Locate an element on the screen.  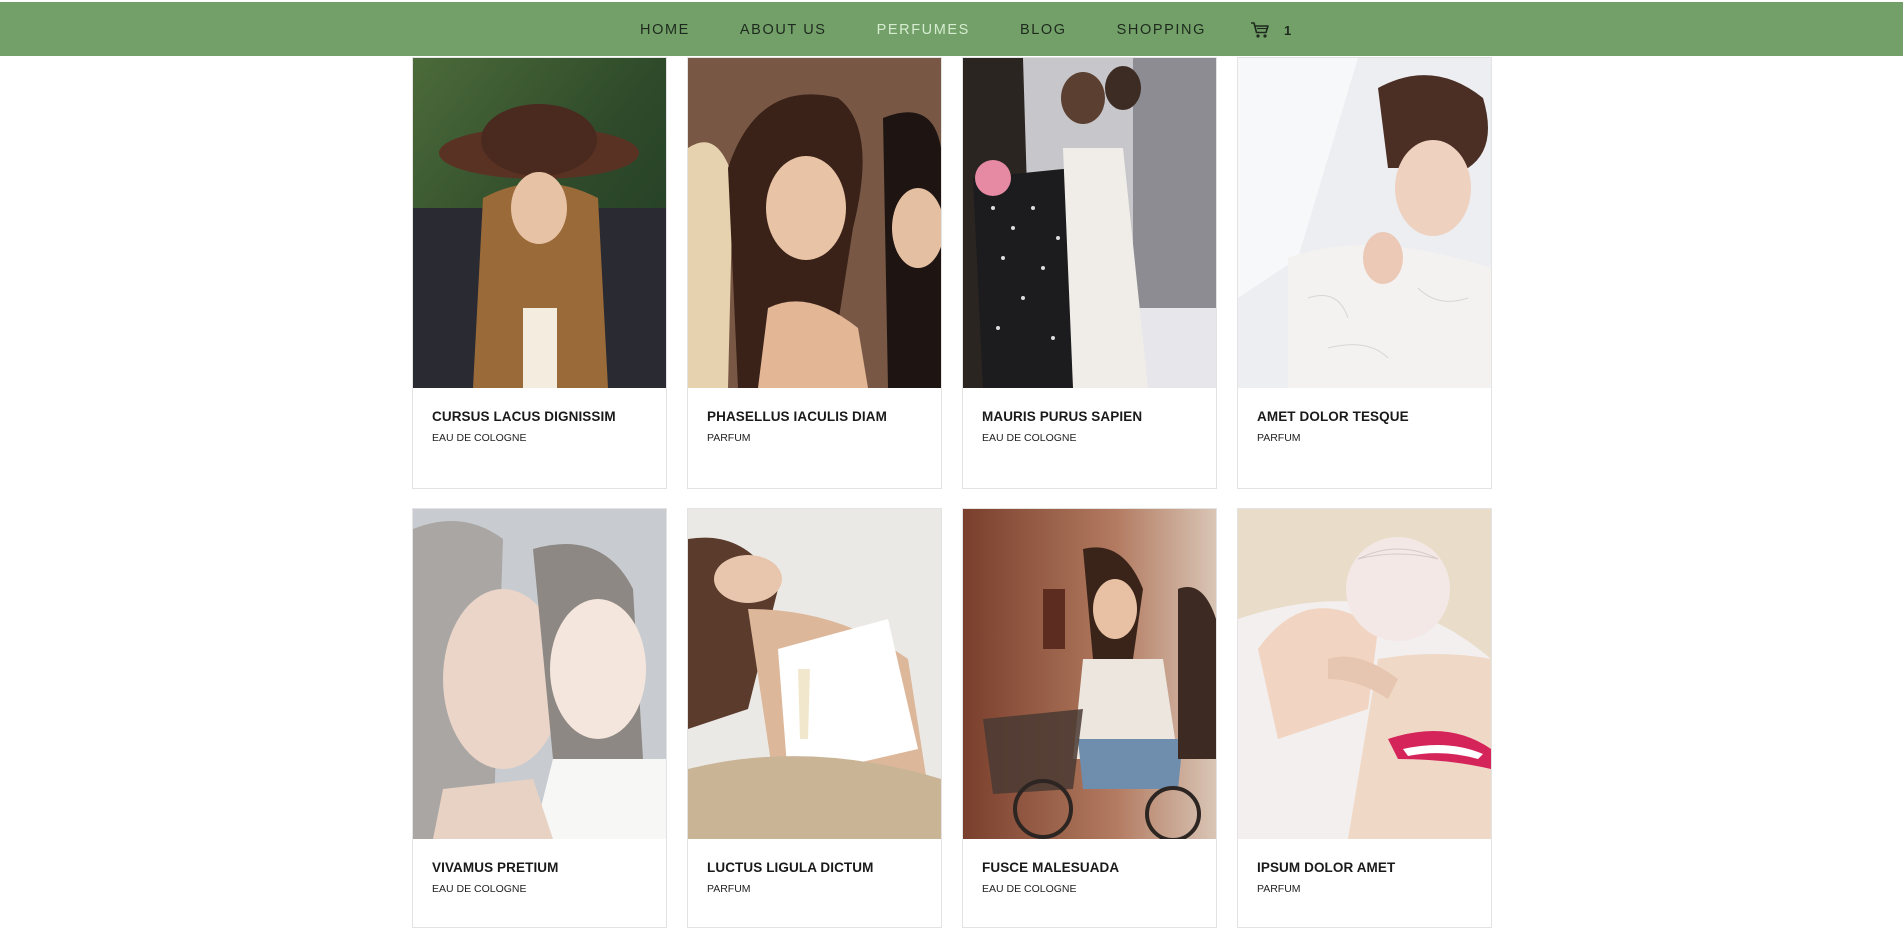
product-caption: LUCTUS LIGULA DICTUM PARFUM is located at coordinates (814, 867).